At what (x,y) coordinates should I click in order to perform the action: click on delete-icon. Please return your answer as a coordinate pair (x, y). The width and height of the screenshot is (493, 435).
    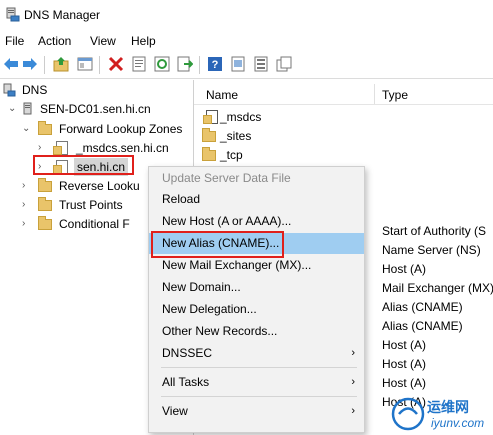
    Looking at the image, I should click on (116, 64).